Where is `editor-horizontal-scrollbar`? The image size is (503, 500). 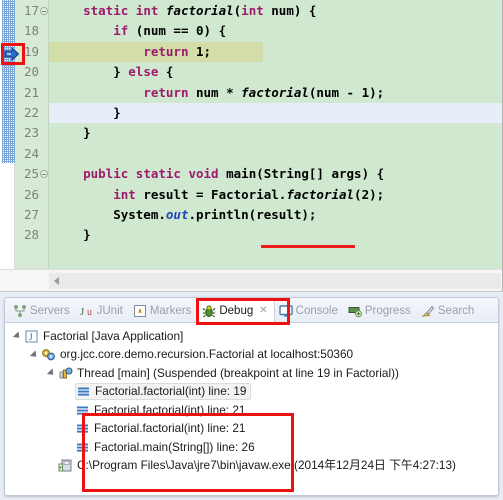
editor-horizontal-scrollbar is located at coordinates (251, 280).